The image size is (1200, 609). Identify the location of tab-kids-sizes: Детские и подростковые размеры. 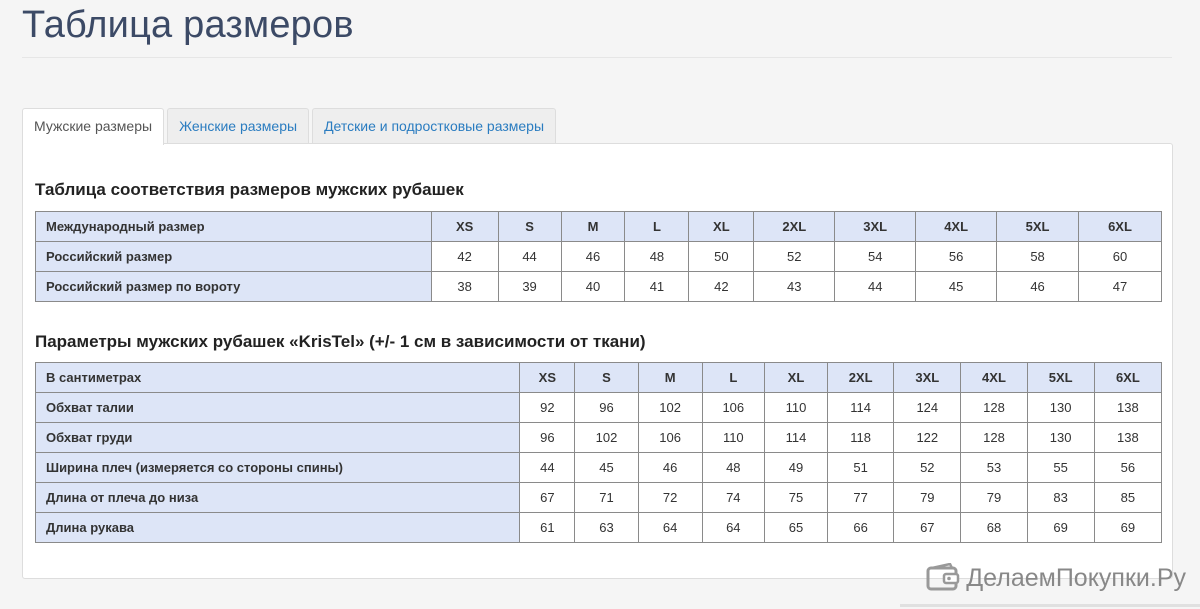
(434, 126).